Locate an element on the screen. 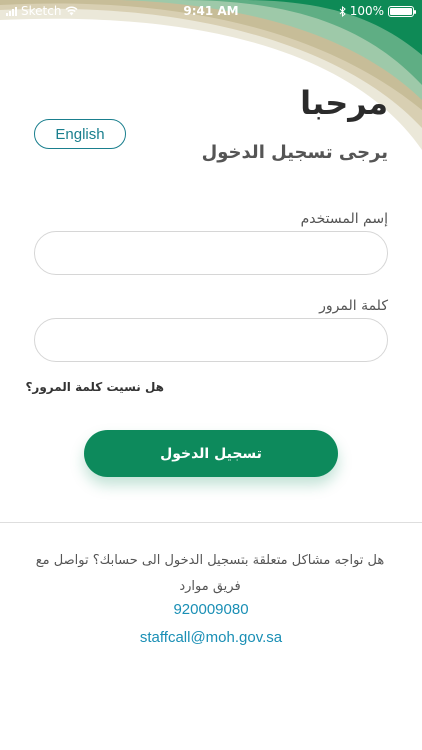 The width and height of the screenshot is (422, 750). username-input is located at coordinates (211, 253).